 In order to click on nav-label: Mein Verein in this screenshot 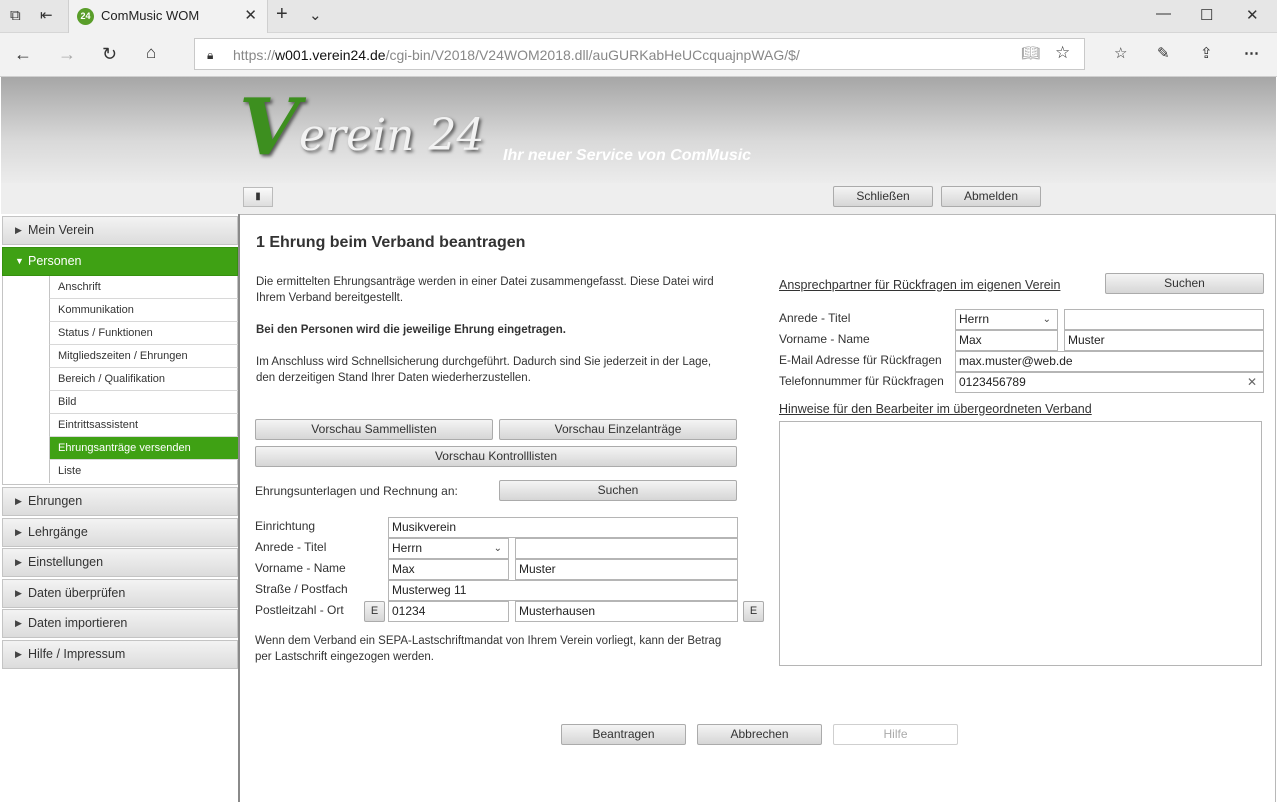, I will do `click(61, 230)`.